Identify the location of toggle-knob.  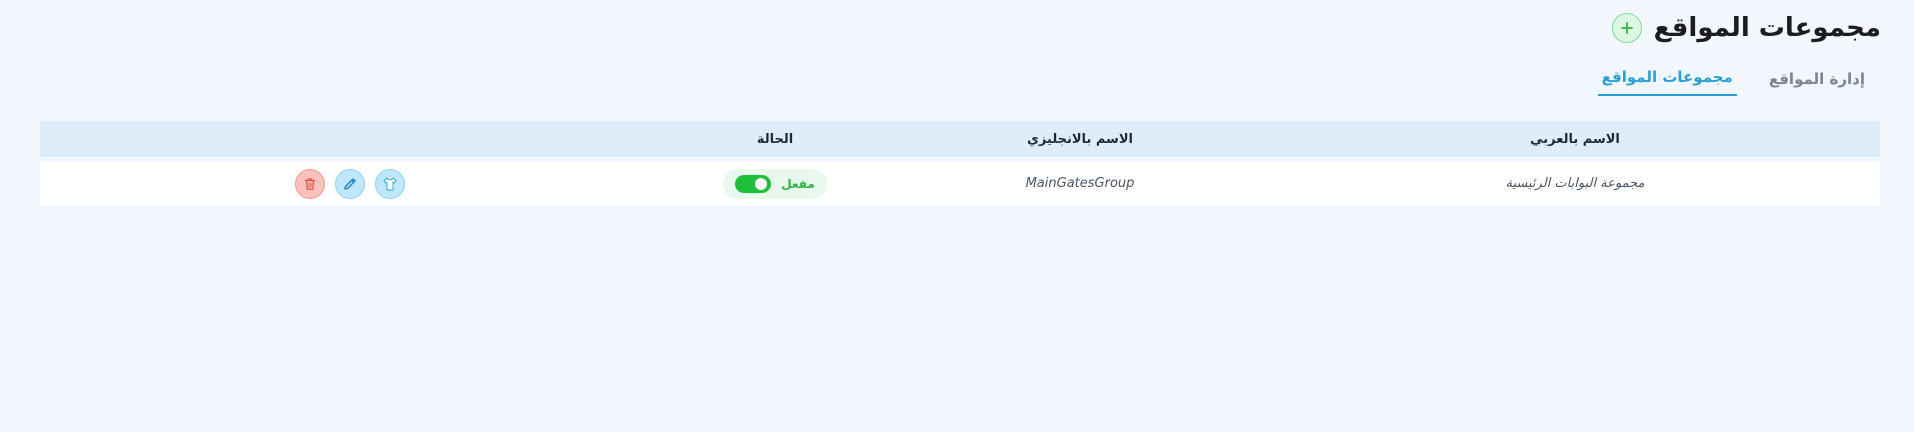
(761, 183).